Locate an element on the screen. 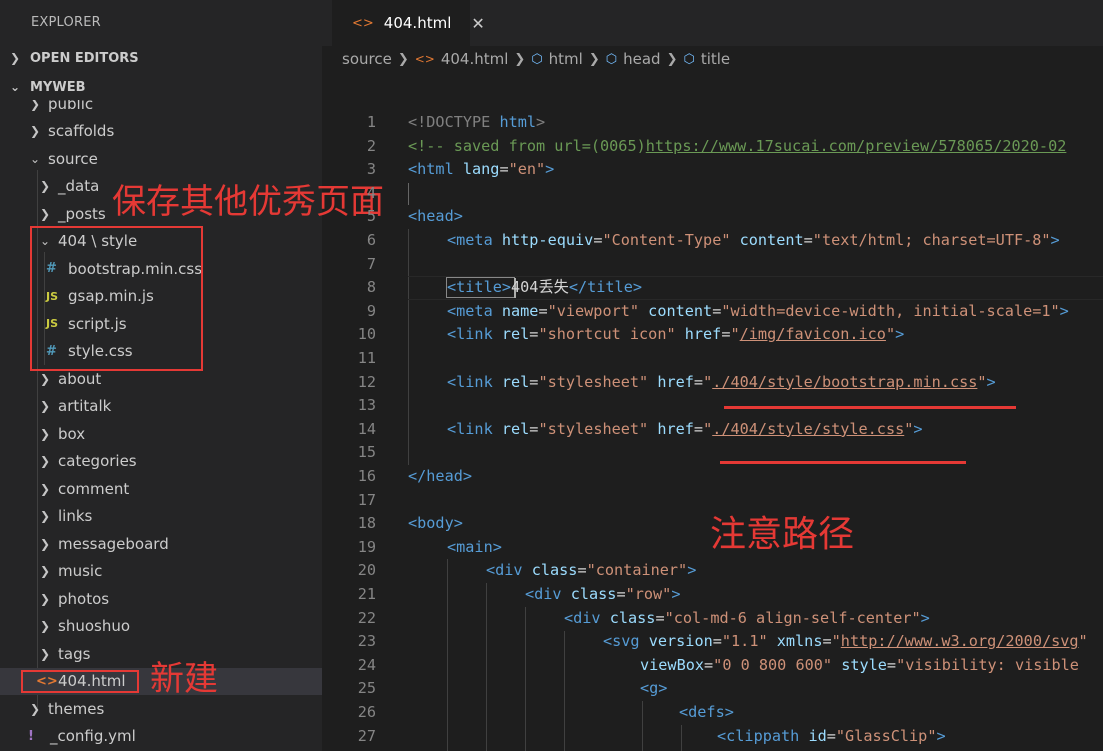  tree-folder-categories: ❯ categories is located at coordinates (161, 462).